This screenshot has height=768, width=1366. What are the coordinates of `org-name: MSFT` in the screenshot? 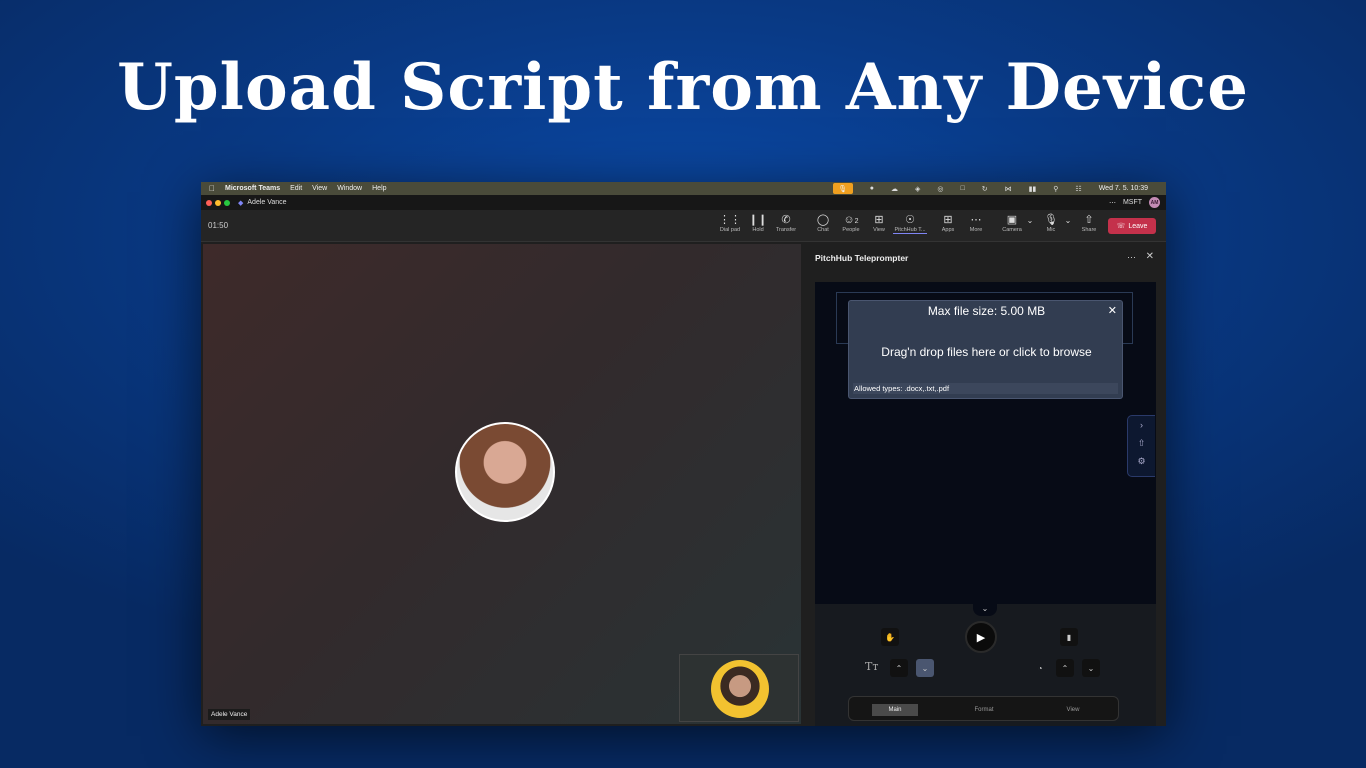 It's located at (1132, 202).